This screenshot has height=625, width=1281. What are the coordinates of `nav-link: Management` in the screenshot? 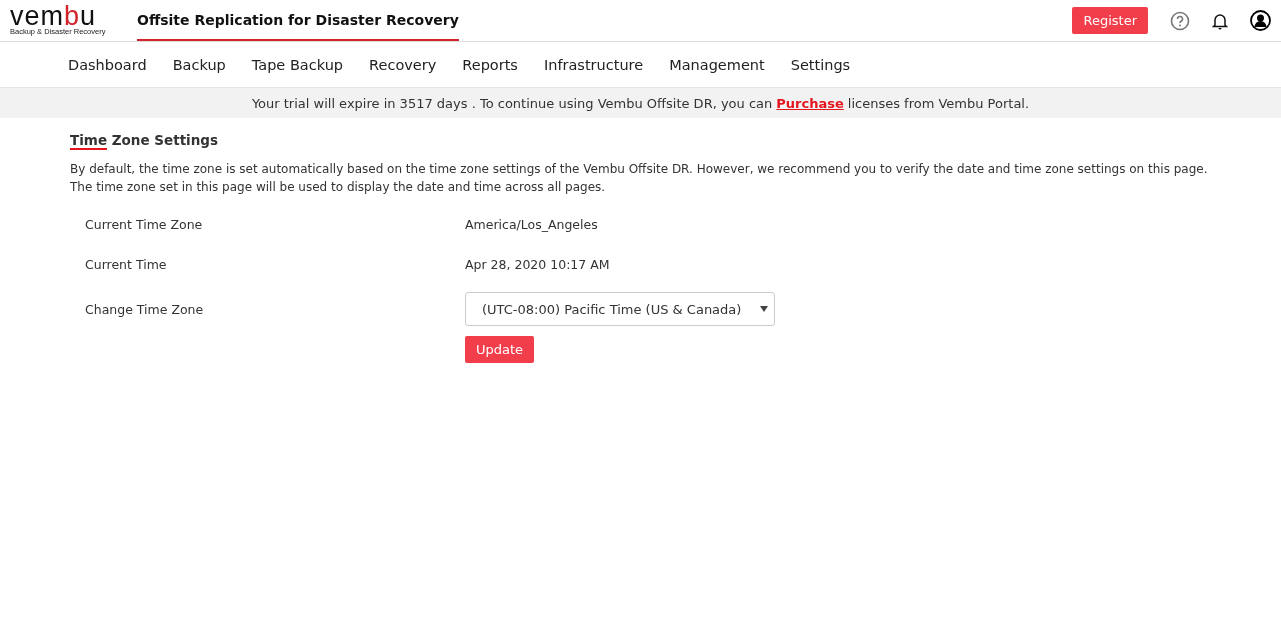 It's located at (717, 64).